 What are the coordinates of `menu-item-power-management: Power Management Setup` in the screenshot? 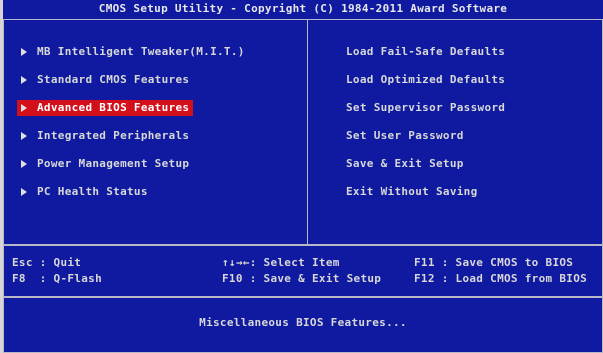 It's located at (133, 164).